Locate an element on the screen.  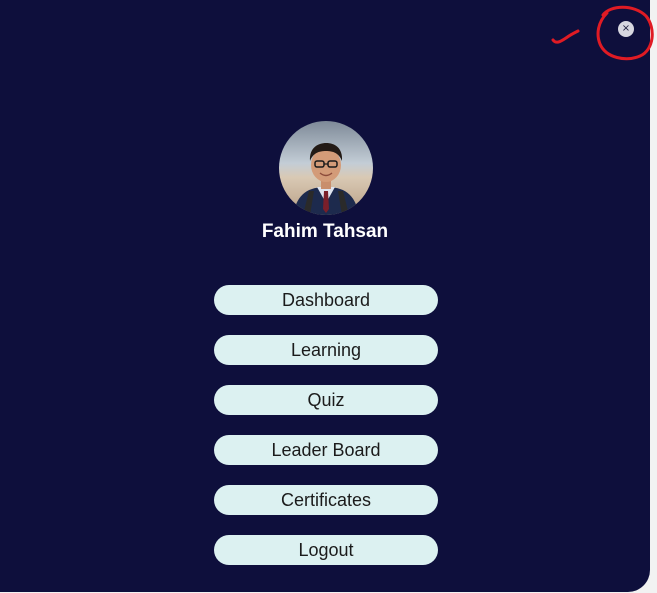
menu-item-dashboard: Dashboard is located at coordinates (326, 300).